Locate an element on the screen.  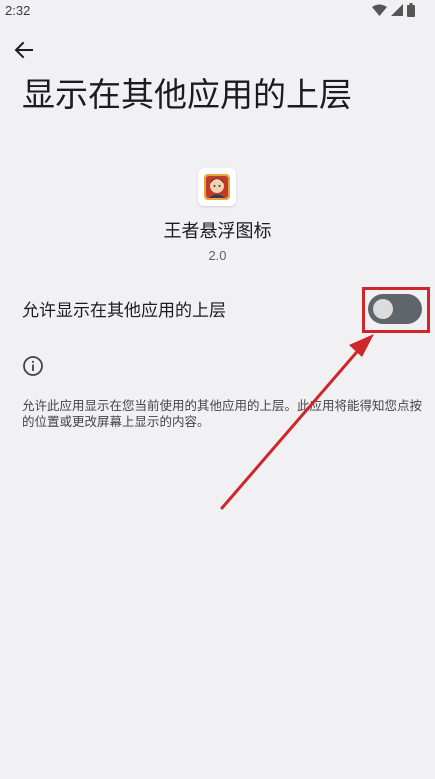
signal-icon is located at coordinates (397, 9).